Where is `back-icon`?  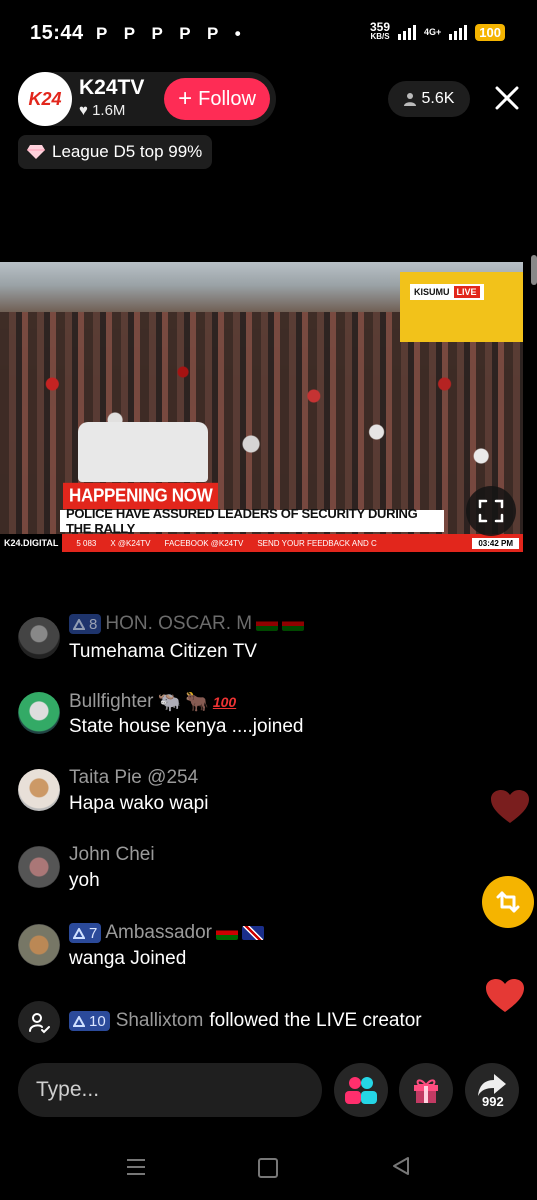 back-icon is located at coordinates (401, 1166).